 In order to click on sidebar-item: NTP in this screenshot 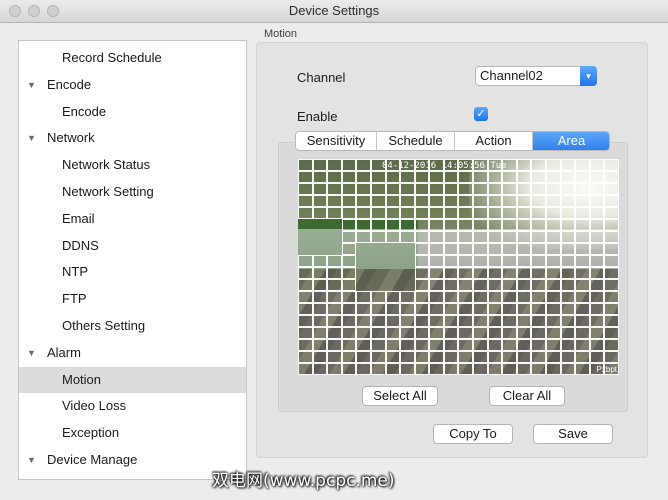, I will do `click(132, 272)`.